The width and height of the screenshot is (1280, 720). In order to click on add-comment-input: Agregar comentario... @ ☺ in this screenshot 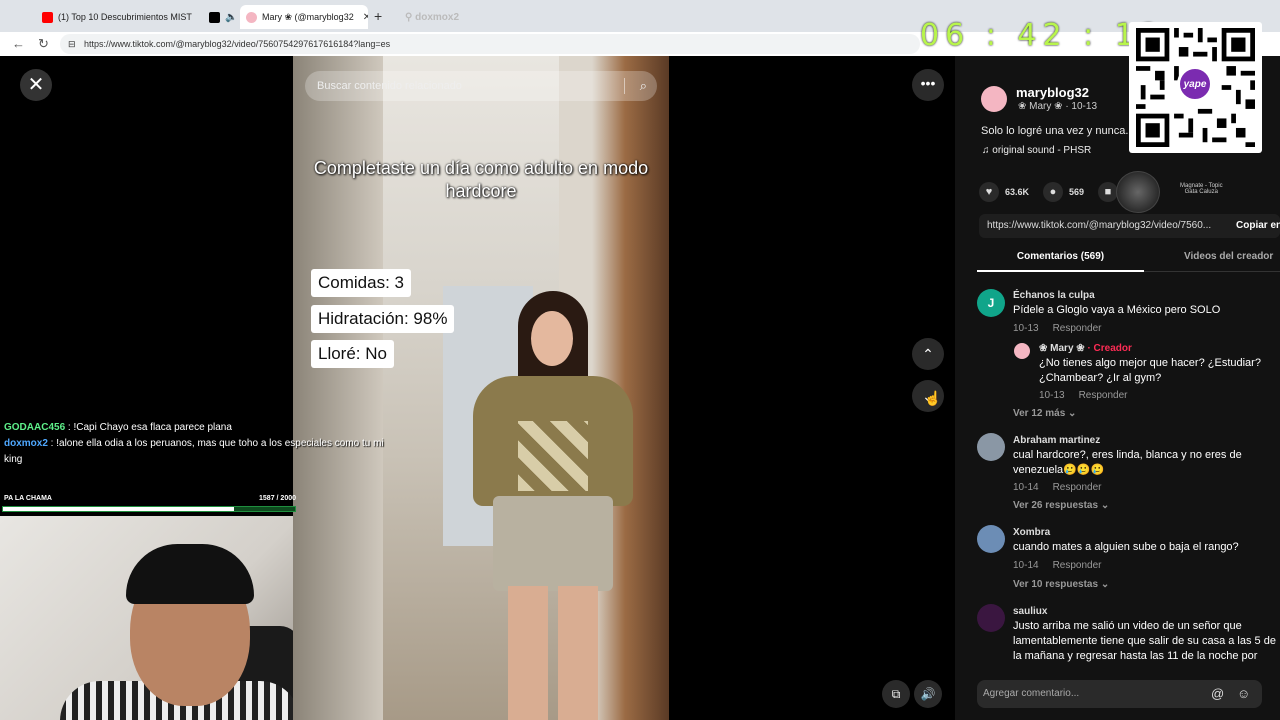, I will do `click(1119, 694)`.